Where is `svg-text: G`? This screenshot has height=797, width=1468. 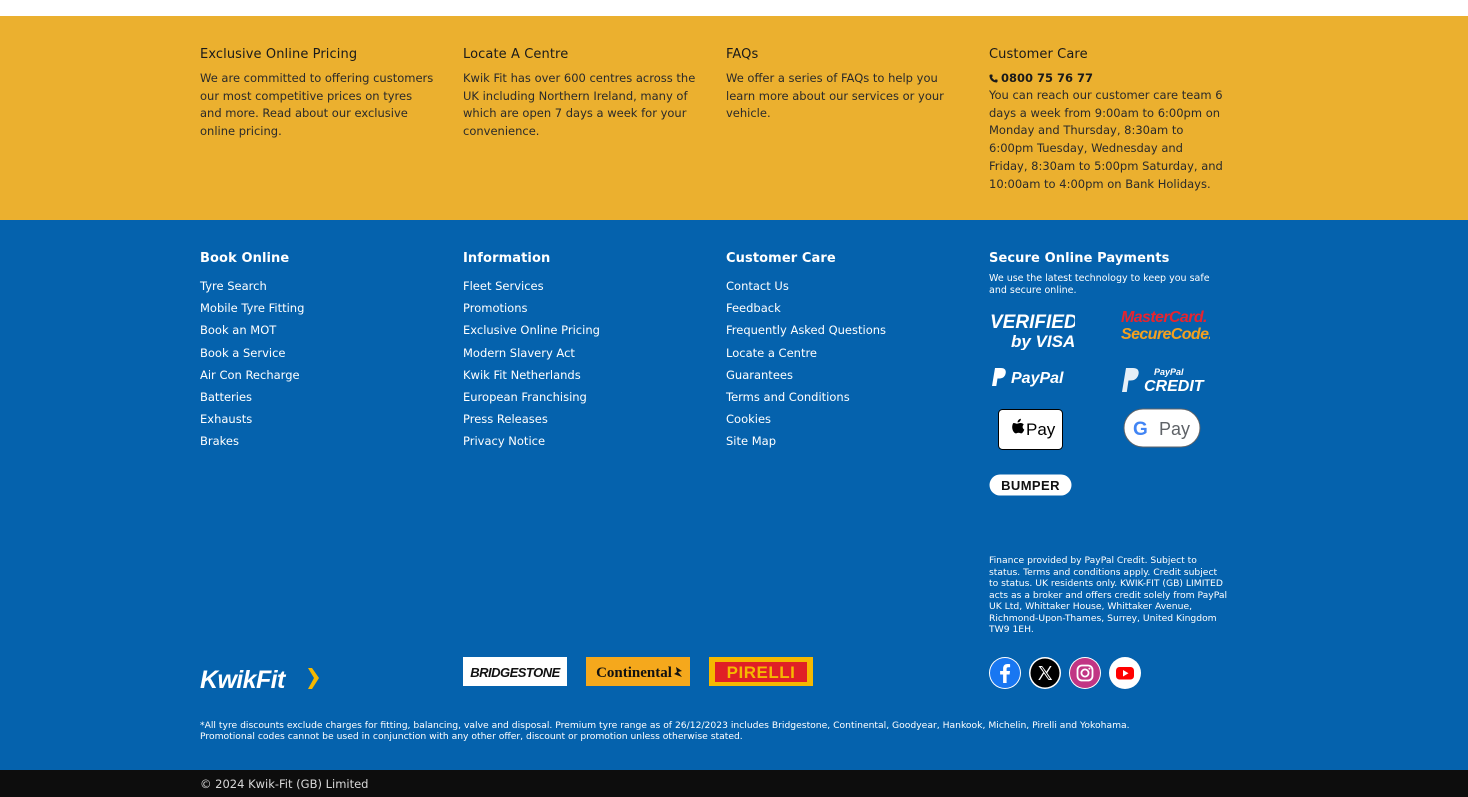 svg-text: G is located at coordinates (1140, 429).